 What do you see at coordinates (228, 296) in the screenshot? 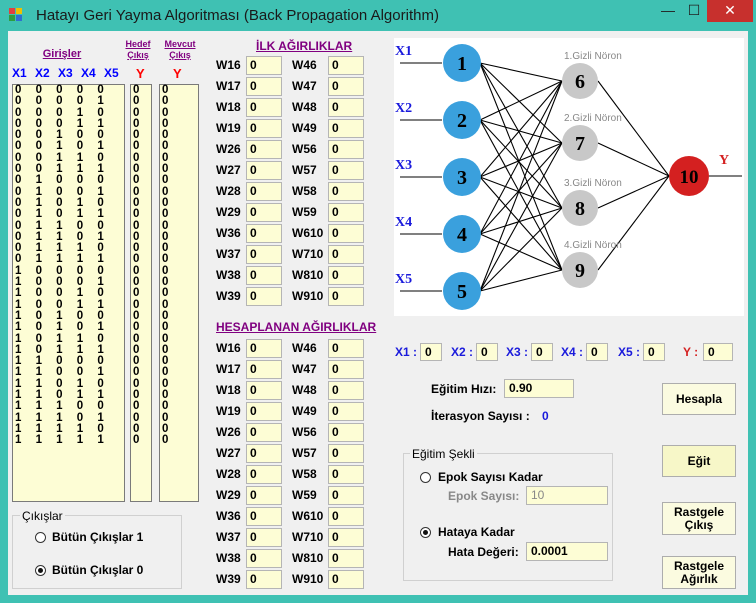
I see `weight-label: W39` at bounding box center [228, 296].